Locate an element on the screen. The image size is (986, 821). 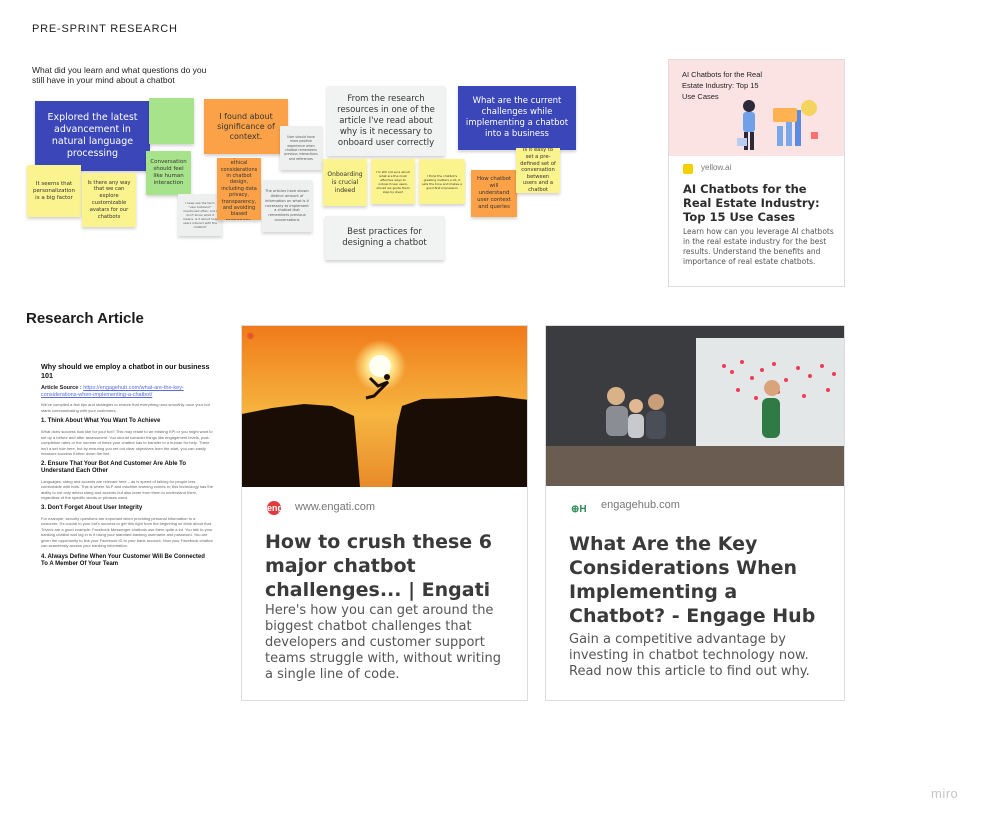
document-heading: 3. Don't Forget About User Integrity is located at coordinates (92, 507).